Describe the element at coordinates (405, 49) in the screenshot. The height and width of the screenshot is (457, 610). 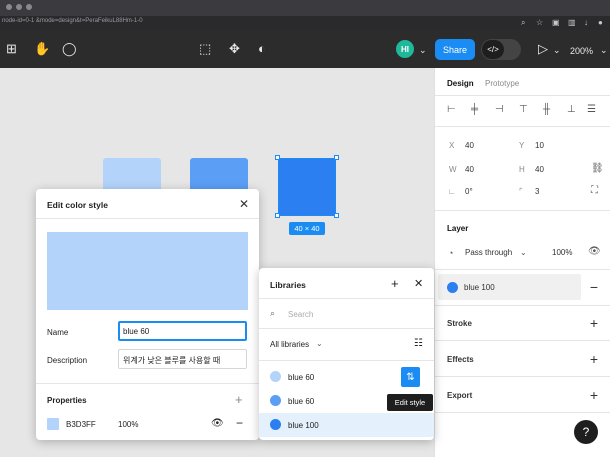
I see `avatar: HI` at that location.